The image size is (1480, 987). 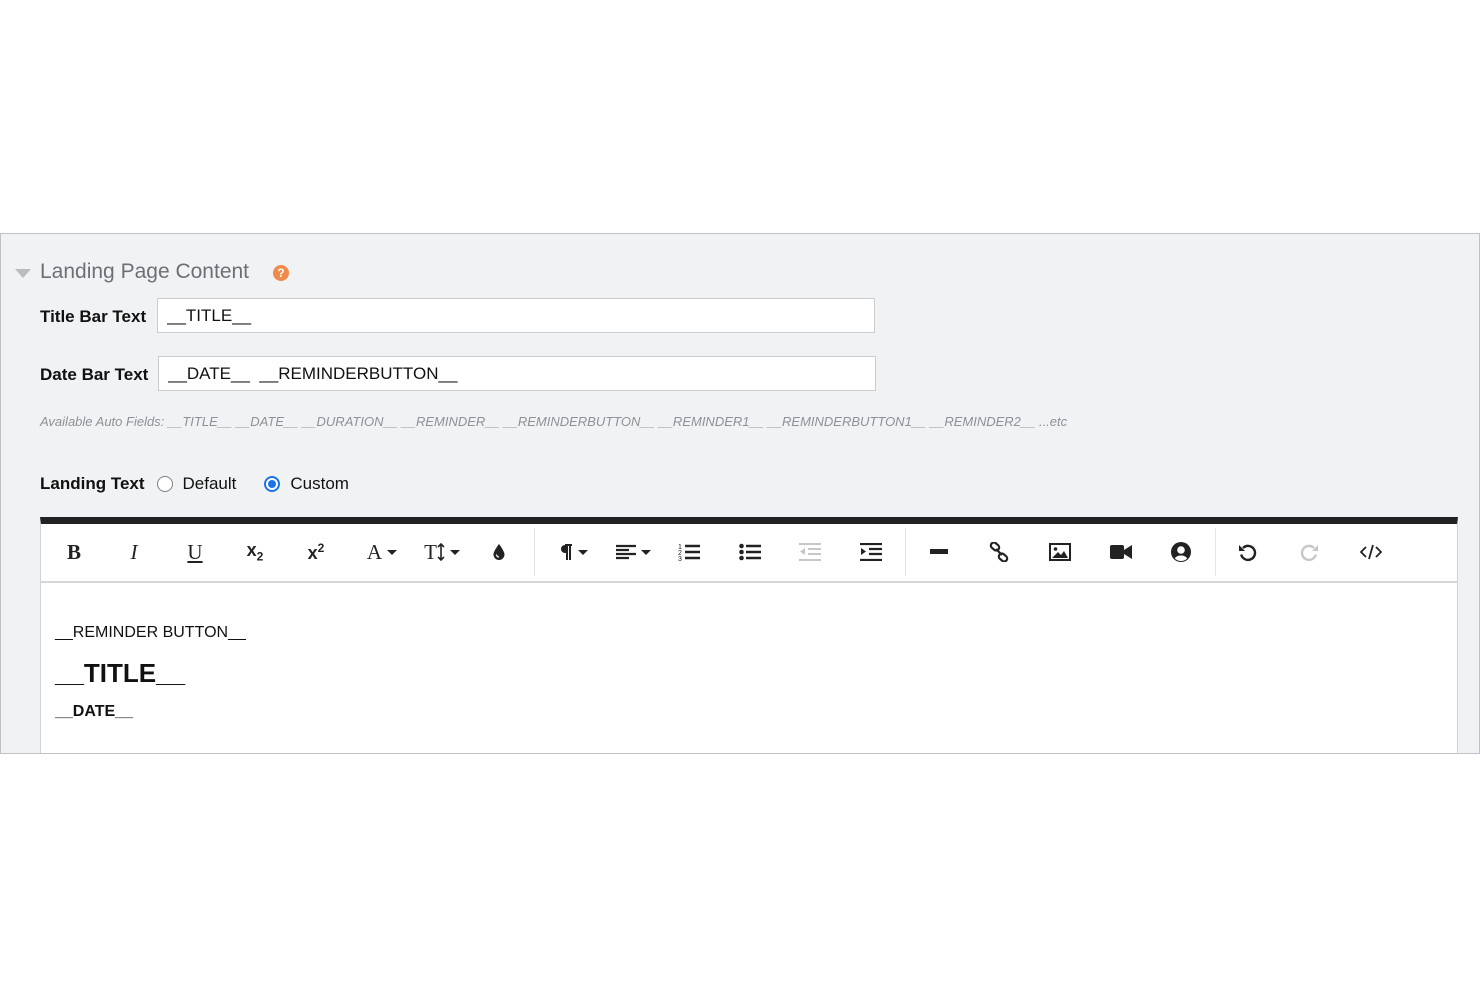 I want to click on underline-icon: U, so click(x=195, y=551).